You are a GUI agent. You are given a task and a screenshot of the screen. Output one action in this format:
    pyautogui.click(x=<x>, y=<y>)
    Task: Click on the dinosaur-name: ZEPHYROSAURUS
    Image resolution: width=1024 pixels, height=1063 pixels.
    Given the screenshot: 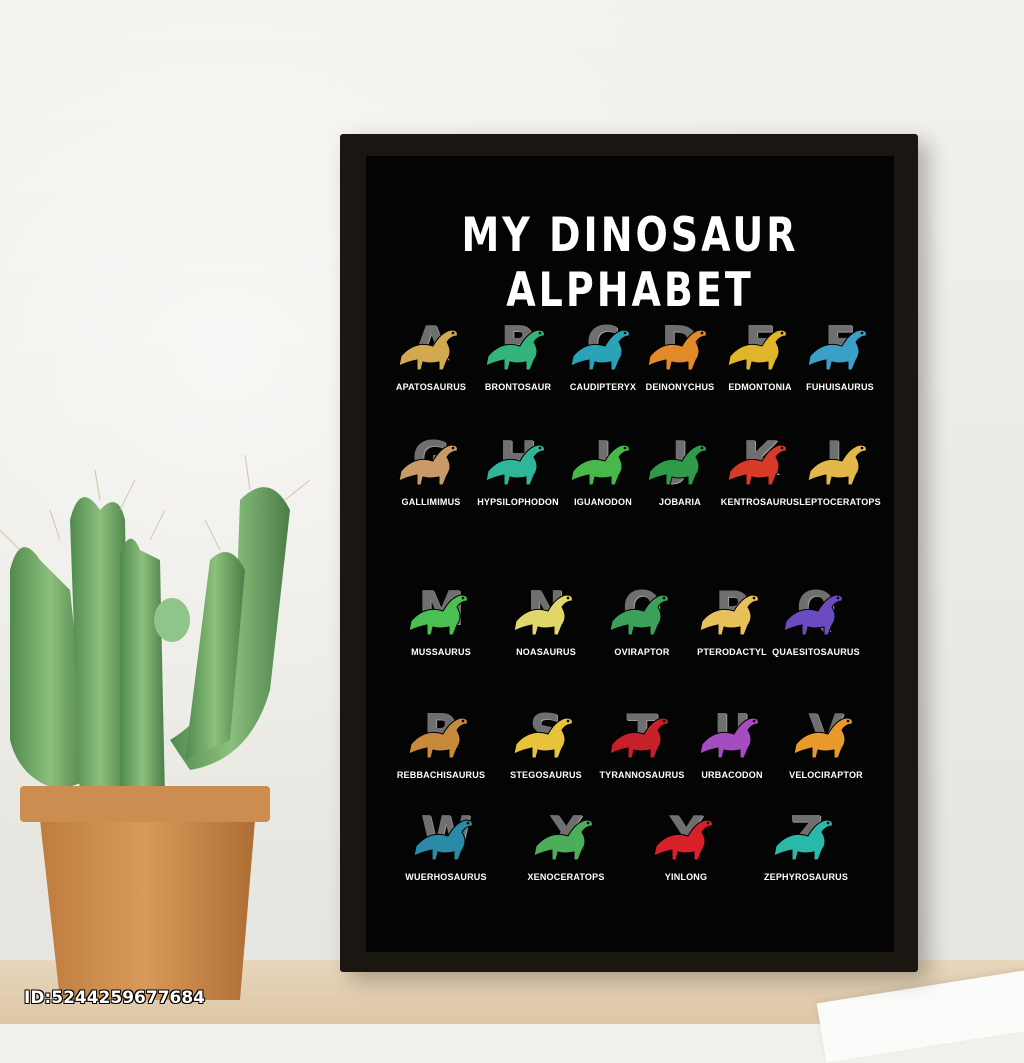 What is the action you would take?
    pyautogui.click(x=806, y=877)
    